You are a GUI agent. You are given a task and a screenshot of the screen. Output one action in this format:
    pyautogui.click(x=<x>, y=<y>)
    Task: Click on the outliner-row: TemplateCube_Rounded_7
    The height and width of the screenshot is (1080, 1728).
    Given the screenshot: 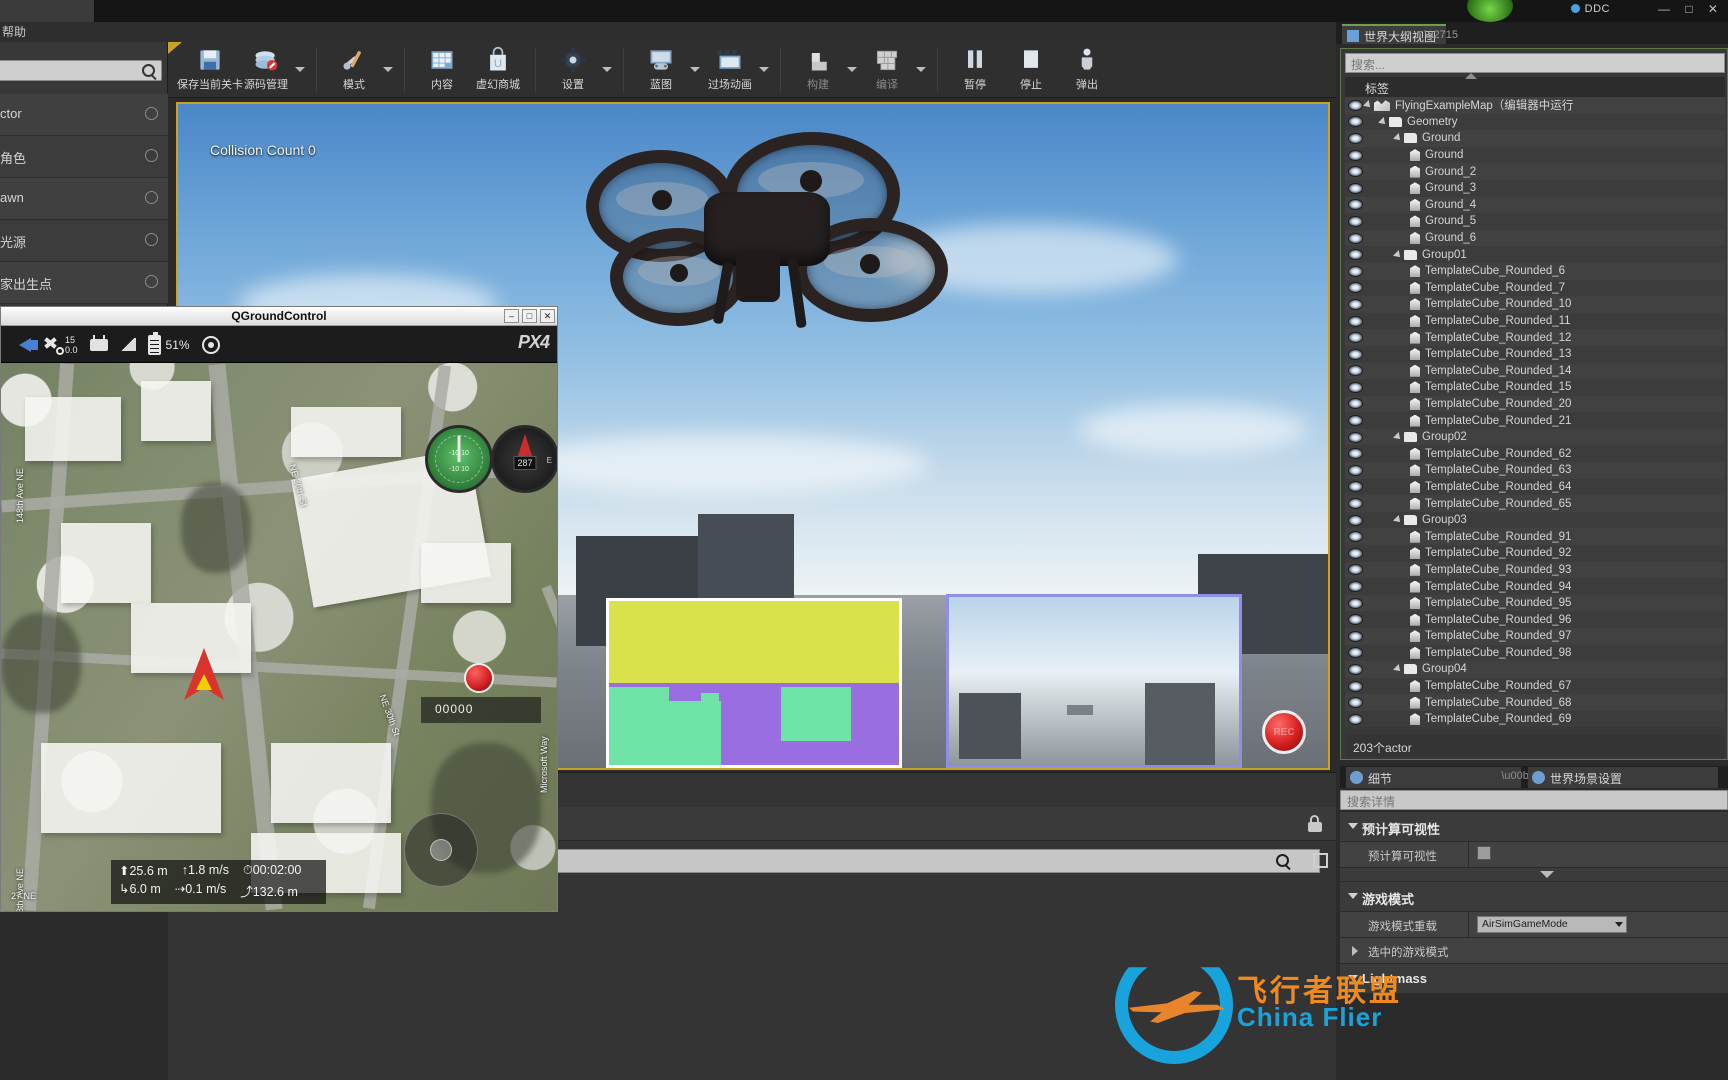 What is the action you would take?
    pyautogui.click(x=1535, y=288)
    